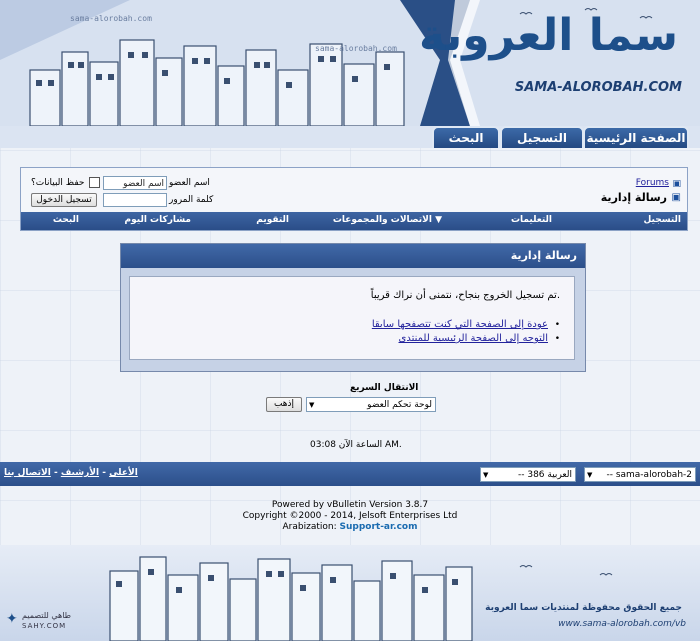  I want to click on username-value: اسم العضو, so click(143, 184).